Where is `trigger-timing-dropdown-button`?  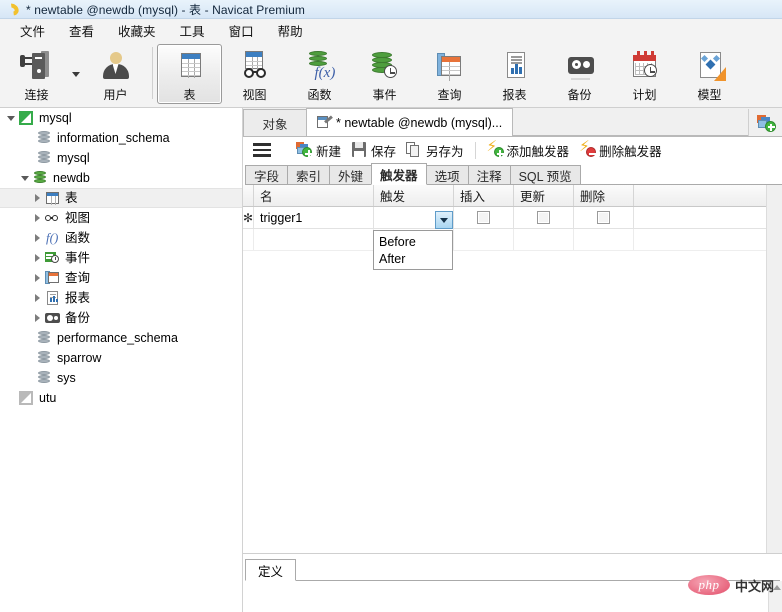 trigger-timing-dropdown-button is located at coordinates (444, 220).